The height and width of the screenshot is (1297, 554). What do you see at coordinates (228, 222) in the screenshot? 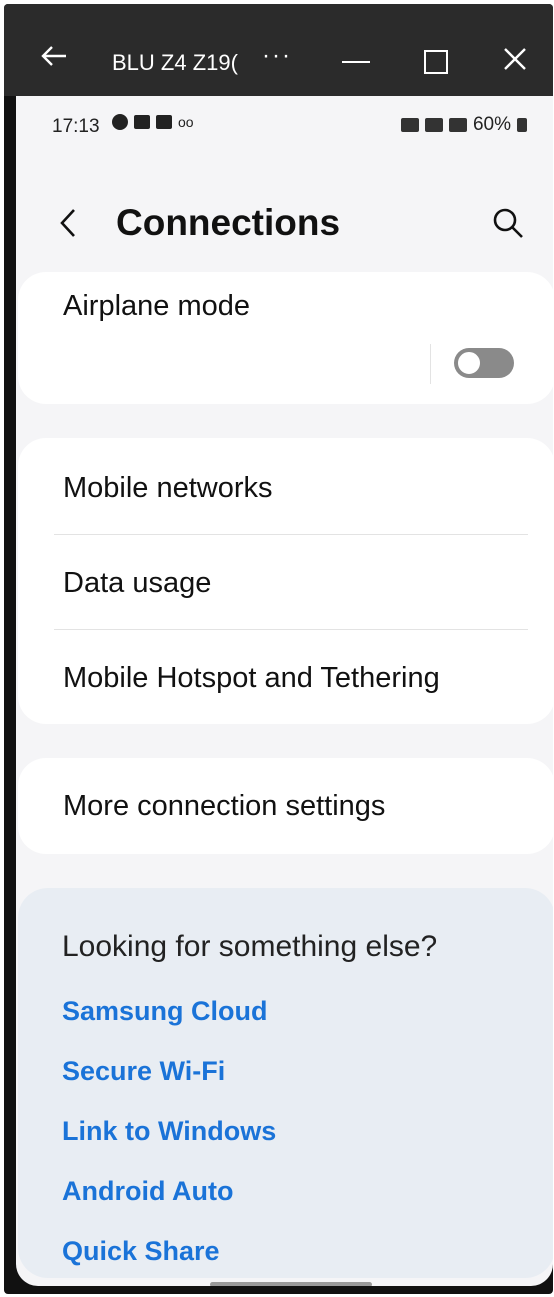
I see `page-title: Connections` at bounding box center [228, 222].